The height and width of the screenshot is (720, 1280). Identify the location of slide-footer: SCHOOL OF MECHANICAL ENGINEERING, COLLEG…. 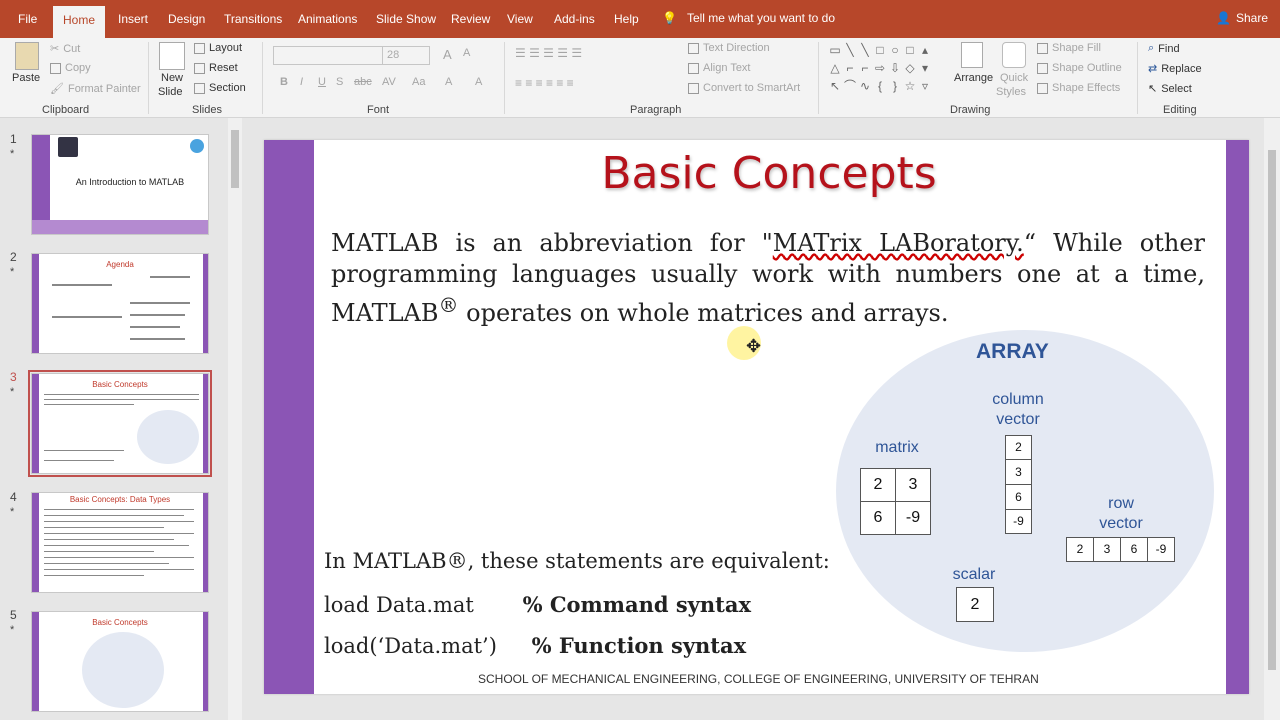
(758, 679).